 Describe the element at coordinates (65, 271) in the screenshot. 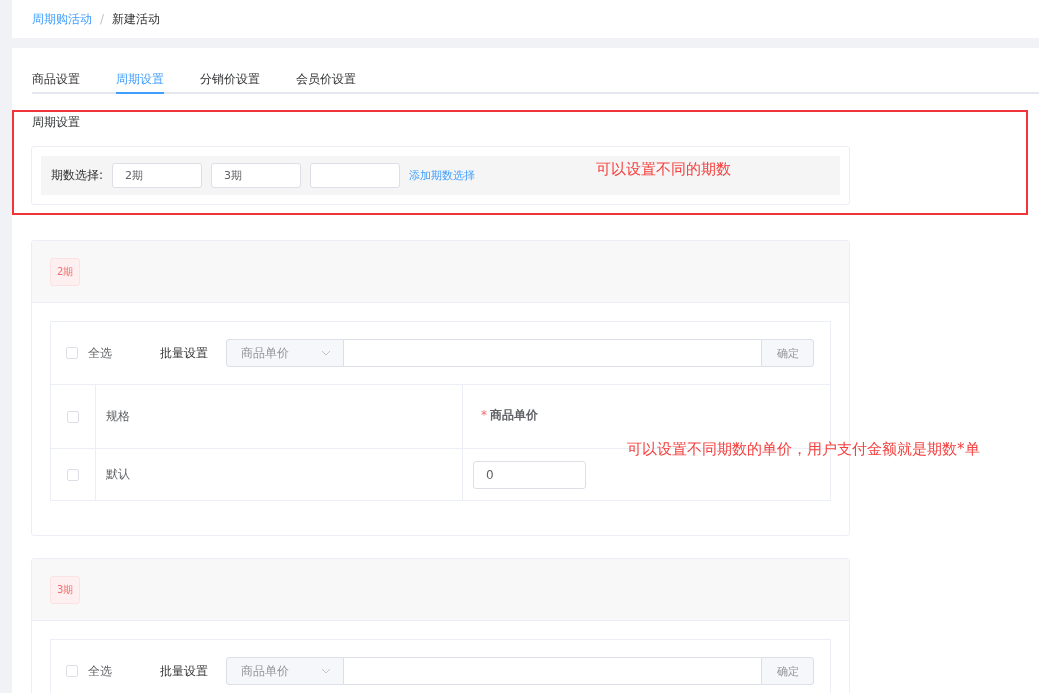

I see `period-tag: 2期` at that location.